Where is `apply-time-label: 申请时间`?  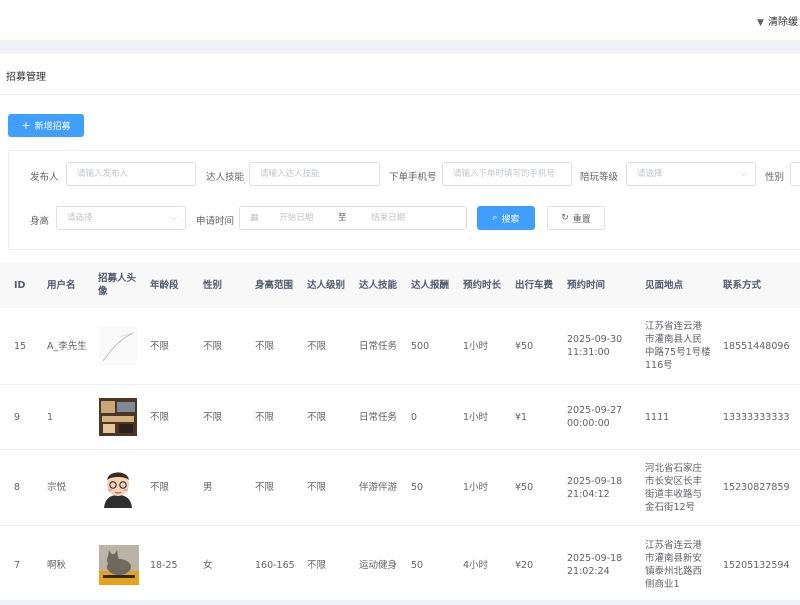
apply-time-label: 申请时间 is located at coordinates (215, 221).